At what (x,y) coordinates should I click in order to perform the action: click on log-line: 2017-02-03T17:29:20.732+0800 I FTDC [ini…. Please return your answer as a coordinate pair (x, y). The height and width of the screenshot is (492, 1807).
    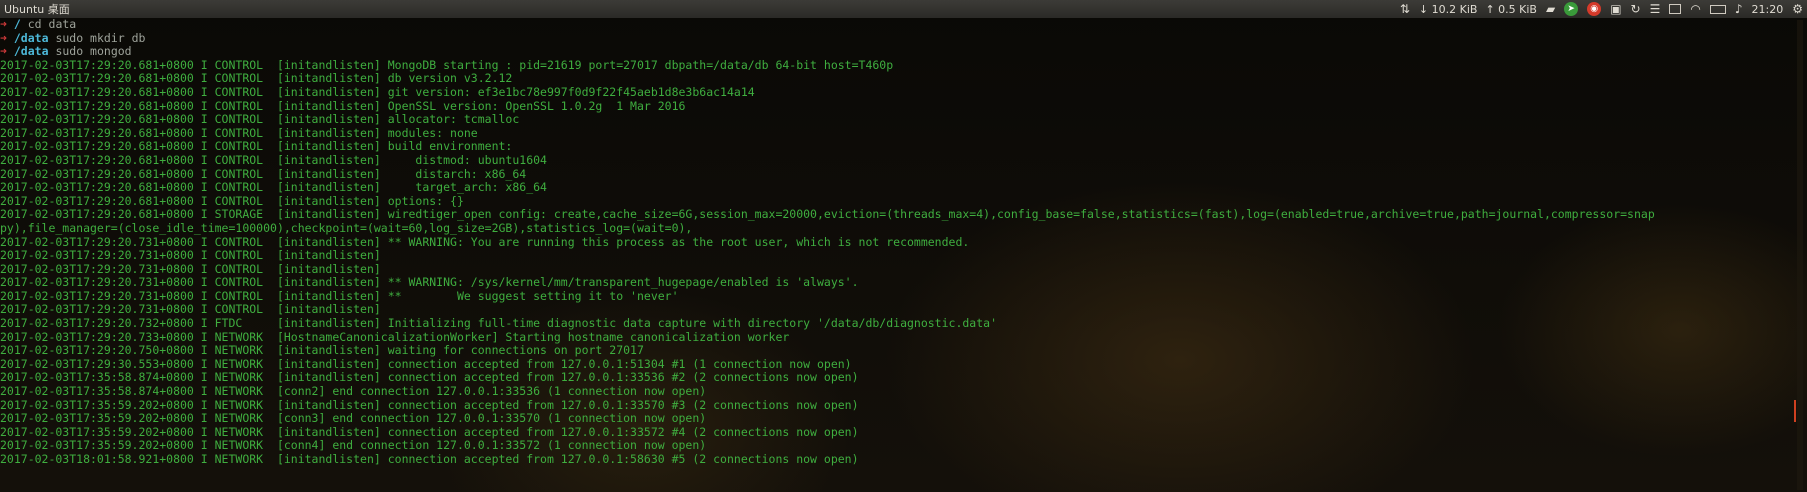
    Looking at the image, I should click on (498, 323).